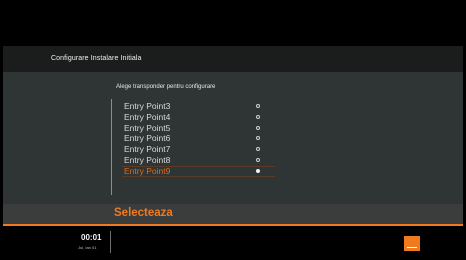  What do you see at coordinates (412, 243) in the screenshot?
I see `orange-logo-icon` at bounding box center [412, 243].